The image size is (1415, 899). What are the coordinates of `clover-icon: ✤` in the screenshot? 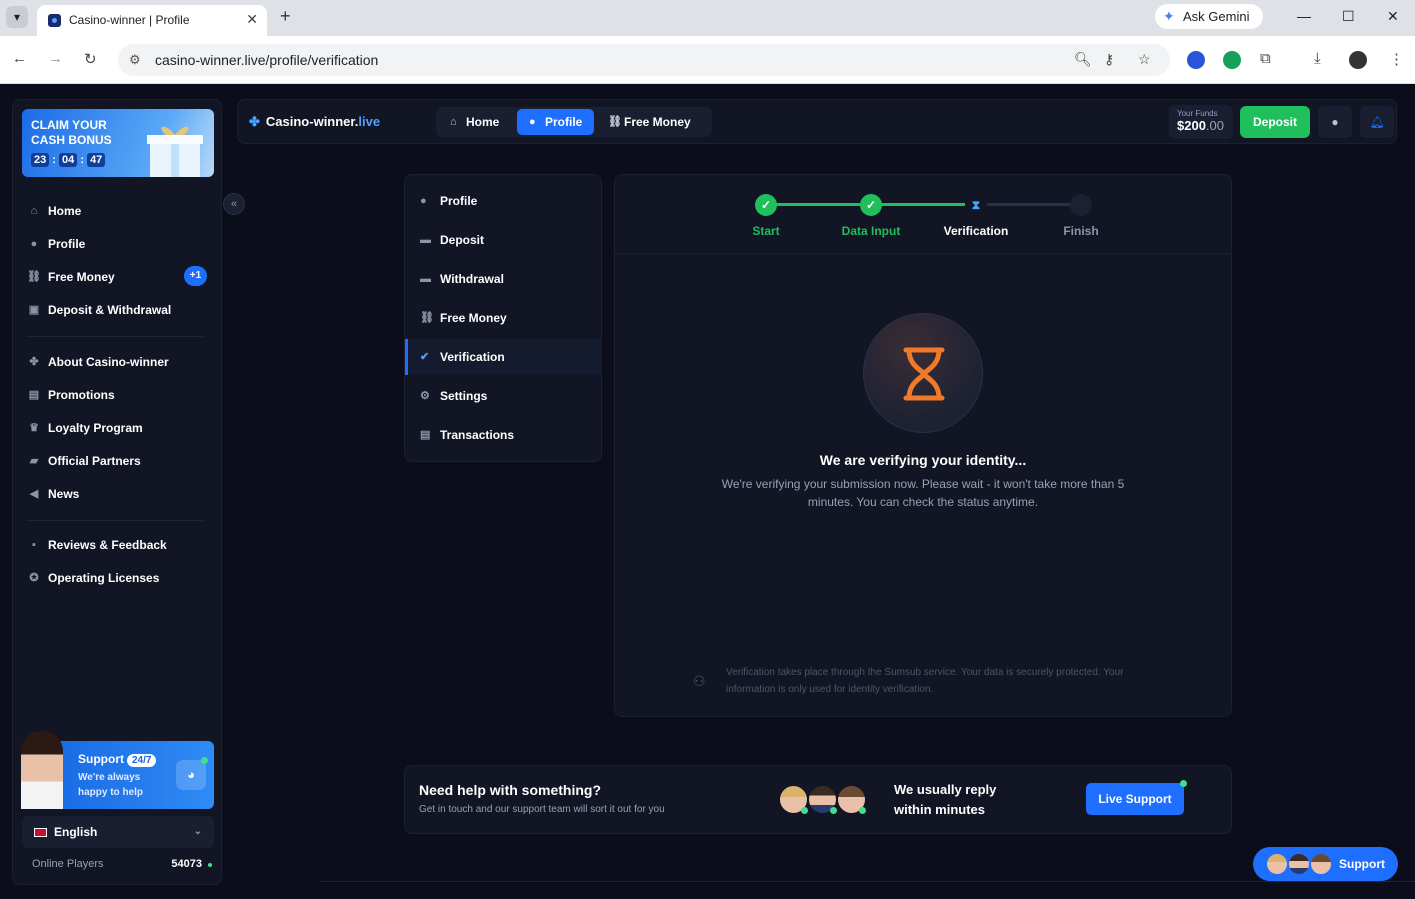 It's located at (34, 362).